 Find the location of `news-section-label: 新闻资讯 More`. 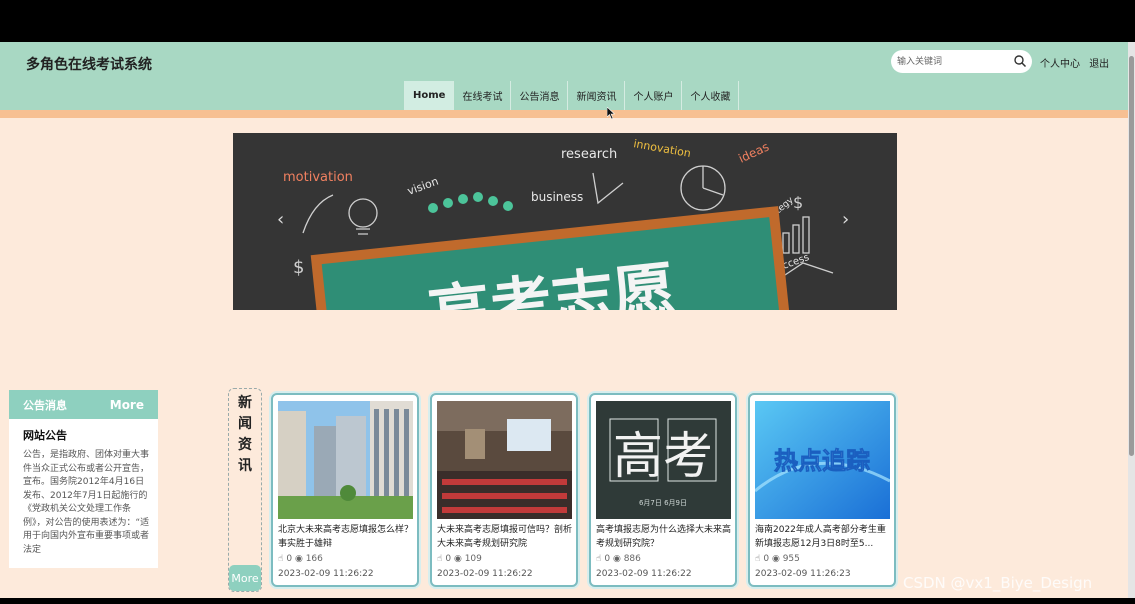

news-section-label: 新闻资讯 More is located at coordinates (245, 490).